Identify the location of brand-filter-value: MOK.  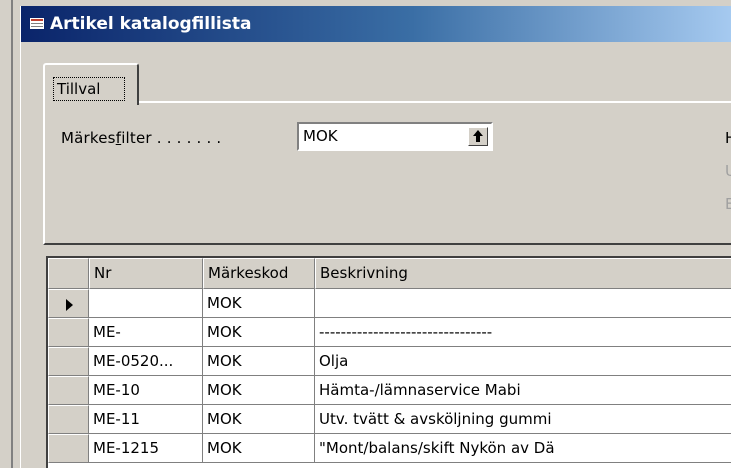
(320, 136).